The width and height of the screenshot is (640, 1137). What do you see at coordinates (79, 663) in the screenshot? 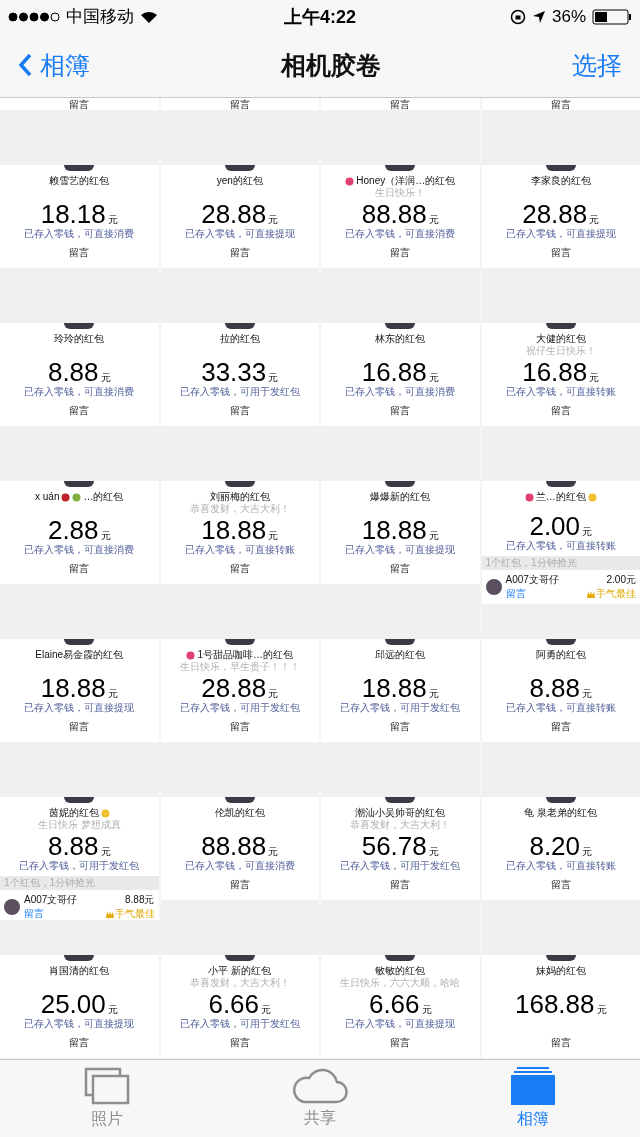
I see `screenshot-thumbnail: Elaine易金霞的红包 18.88 元 已存入零钱，可直接提现 留言` at bounding box center [79, 663].